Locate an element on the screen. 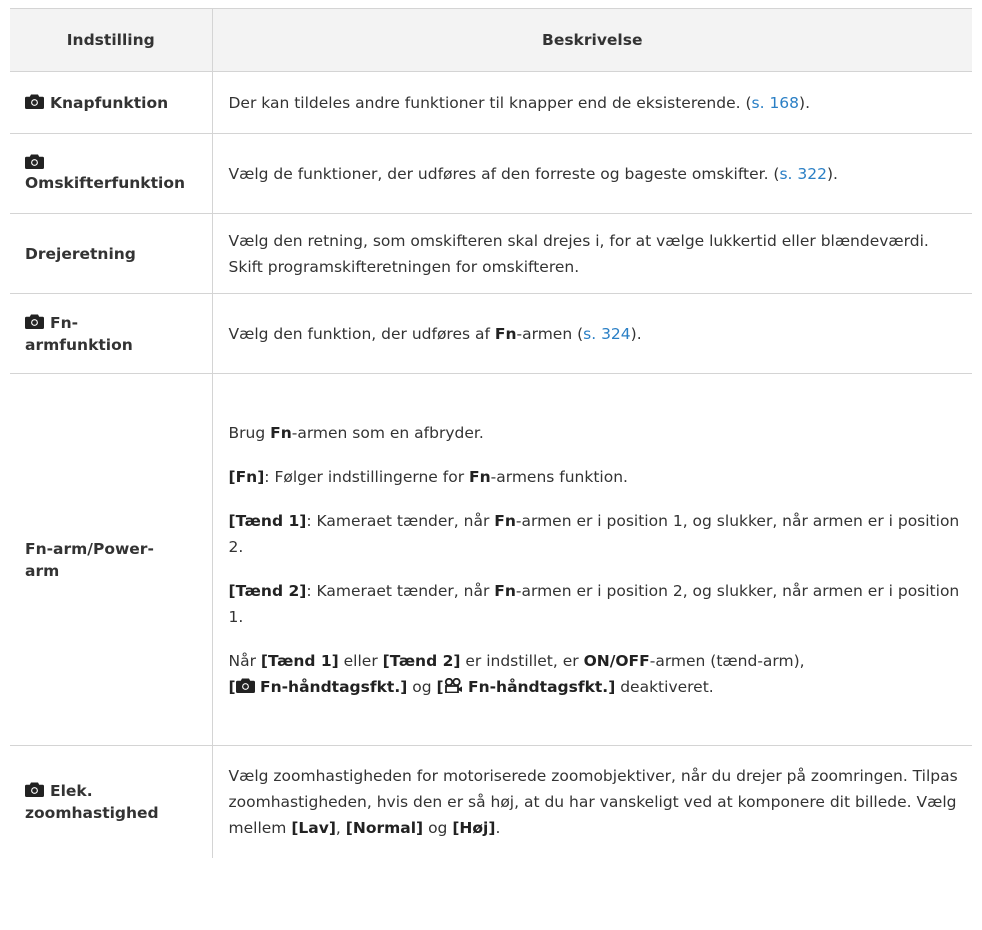 This screenshot has width=982, height=930. option-key: [Normal] is located at coordinates (384, 827).